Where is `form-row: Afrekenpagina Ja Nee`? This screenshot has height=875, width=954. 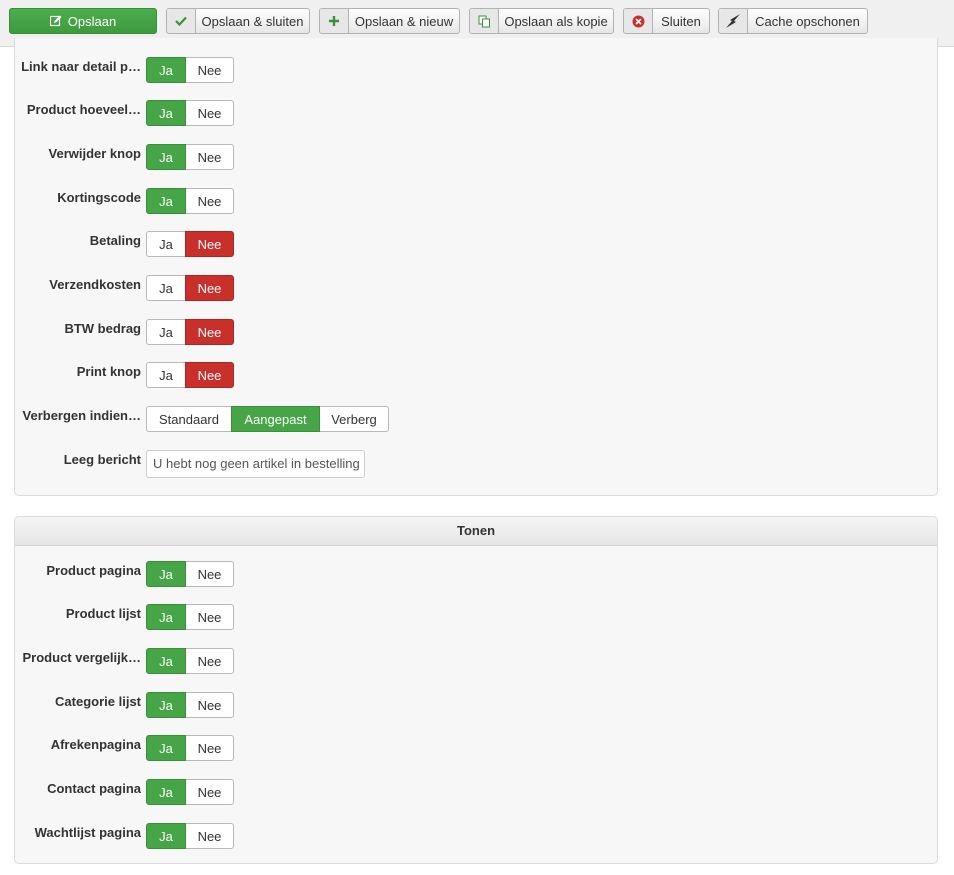 form-row: Afrekenpagina Ja Nee is located at coordinates (476, 748).